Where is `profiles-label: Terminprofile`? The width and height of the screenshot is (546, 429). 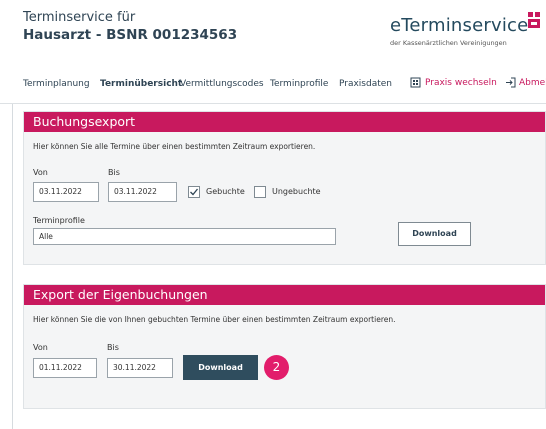 profiles-label: Terminprofile is located at coordinates (59, 220).